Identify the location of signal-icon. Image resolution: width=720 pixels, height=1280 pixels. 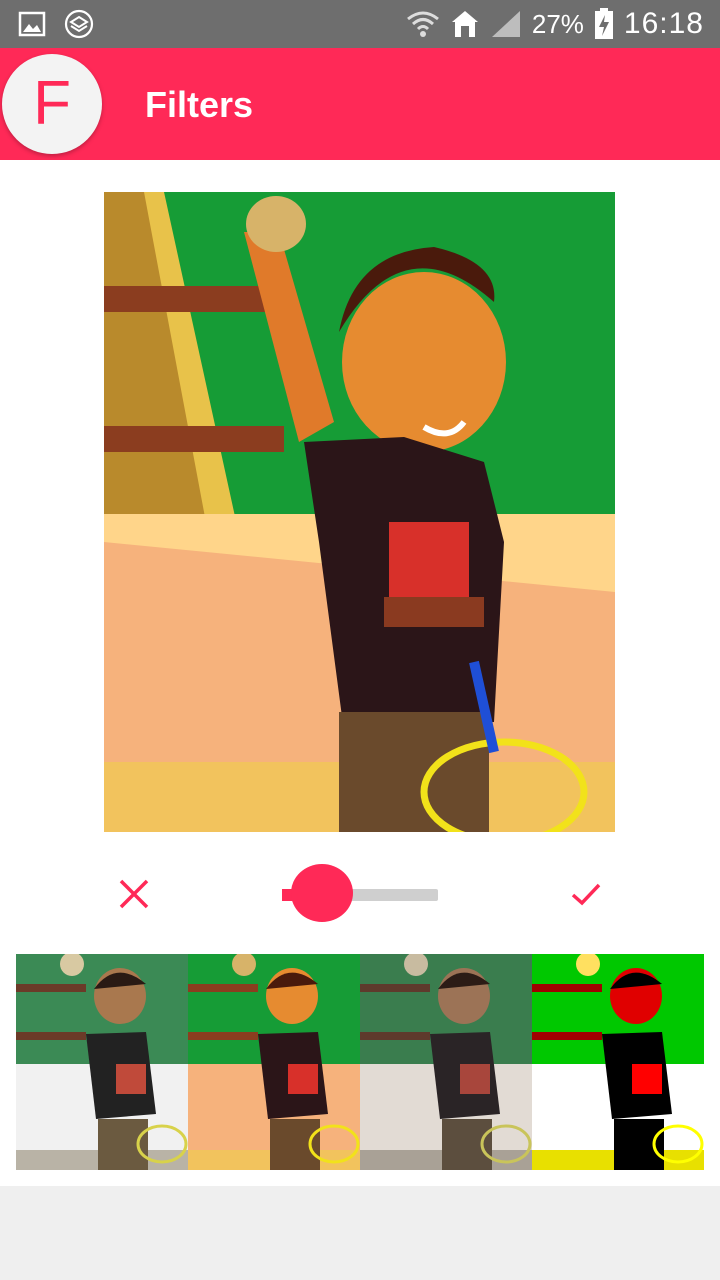
(506, 24).